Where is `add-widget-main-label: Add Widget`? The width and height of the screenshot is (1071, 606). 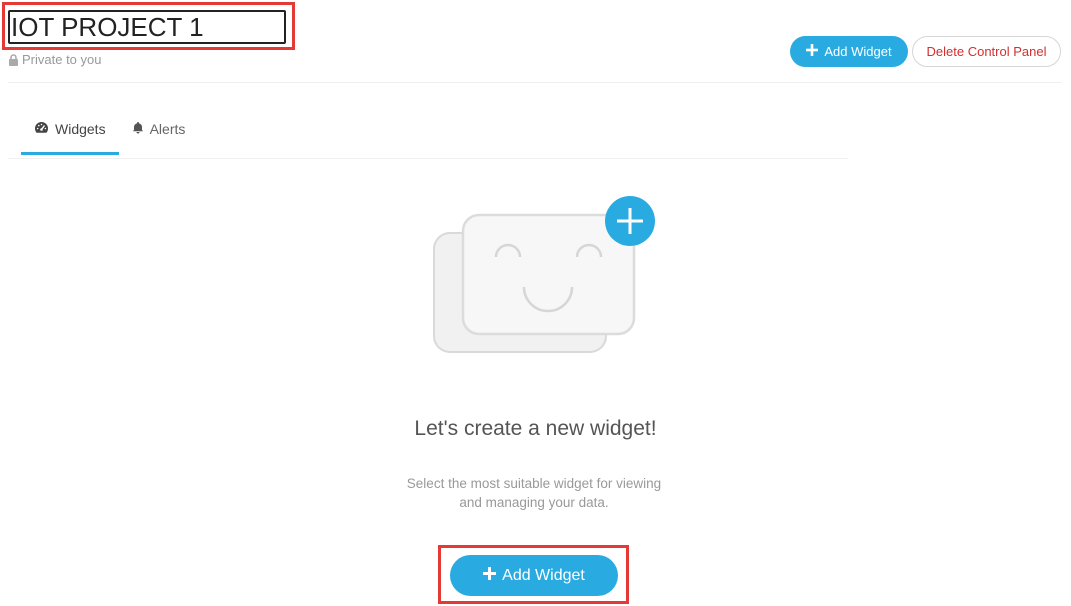
add-widget-main-label: Add Widget is located at coordinates (543, 575).